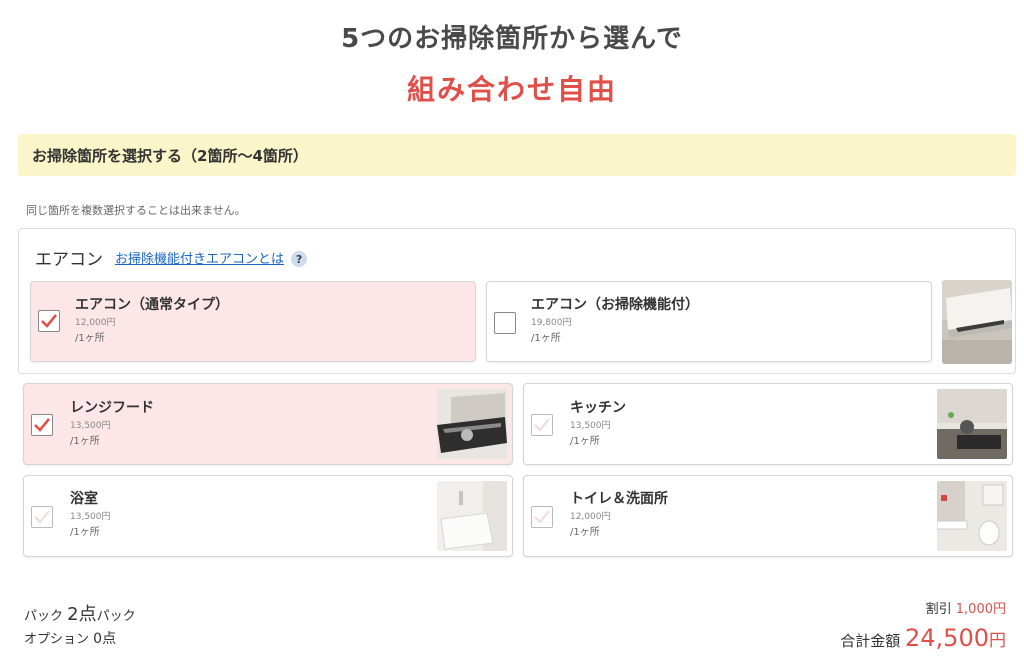  What do you see at coordinates (551, 323) in the screenshot?
I see `option-price: 19,800円` at bounding box center [551, 323].